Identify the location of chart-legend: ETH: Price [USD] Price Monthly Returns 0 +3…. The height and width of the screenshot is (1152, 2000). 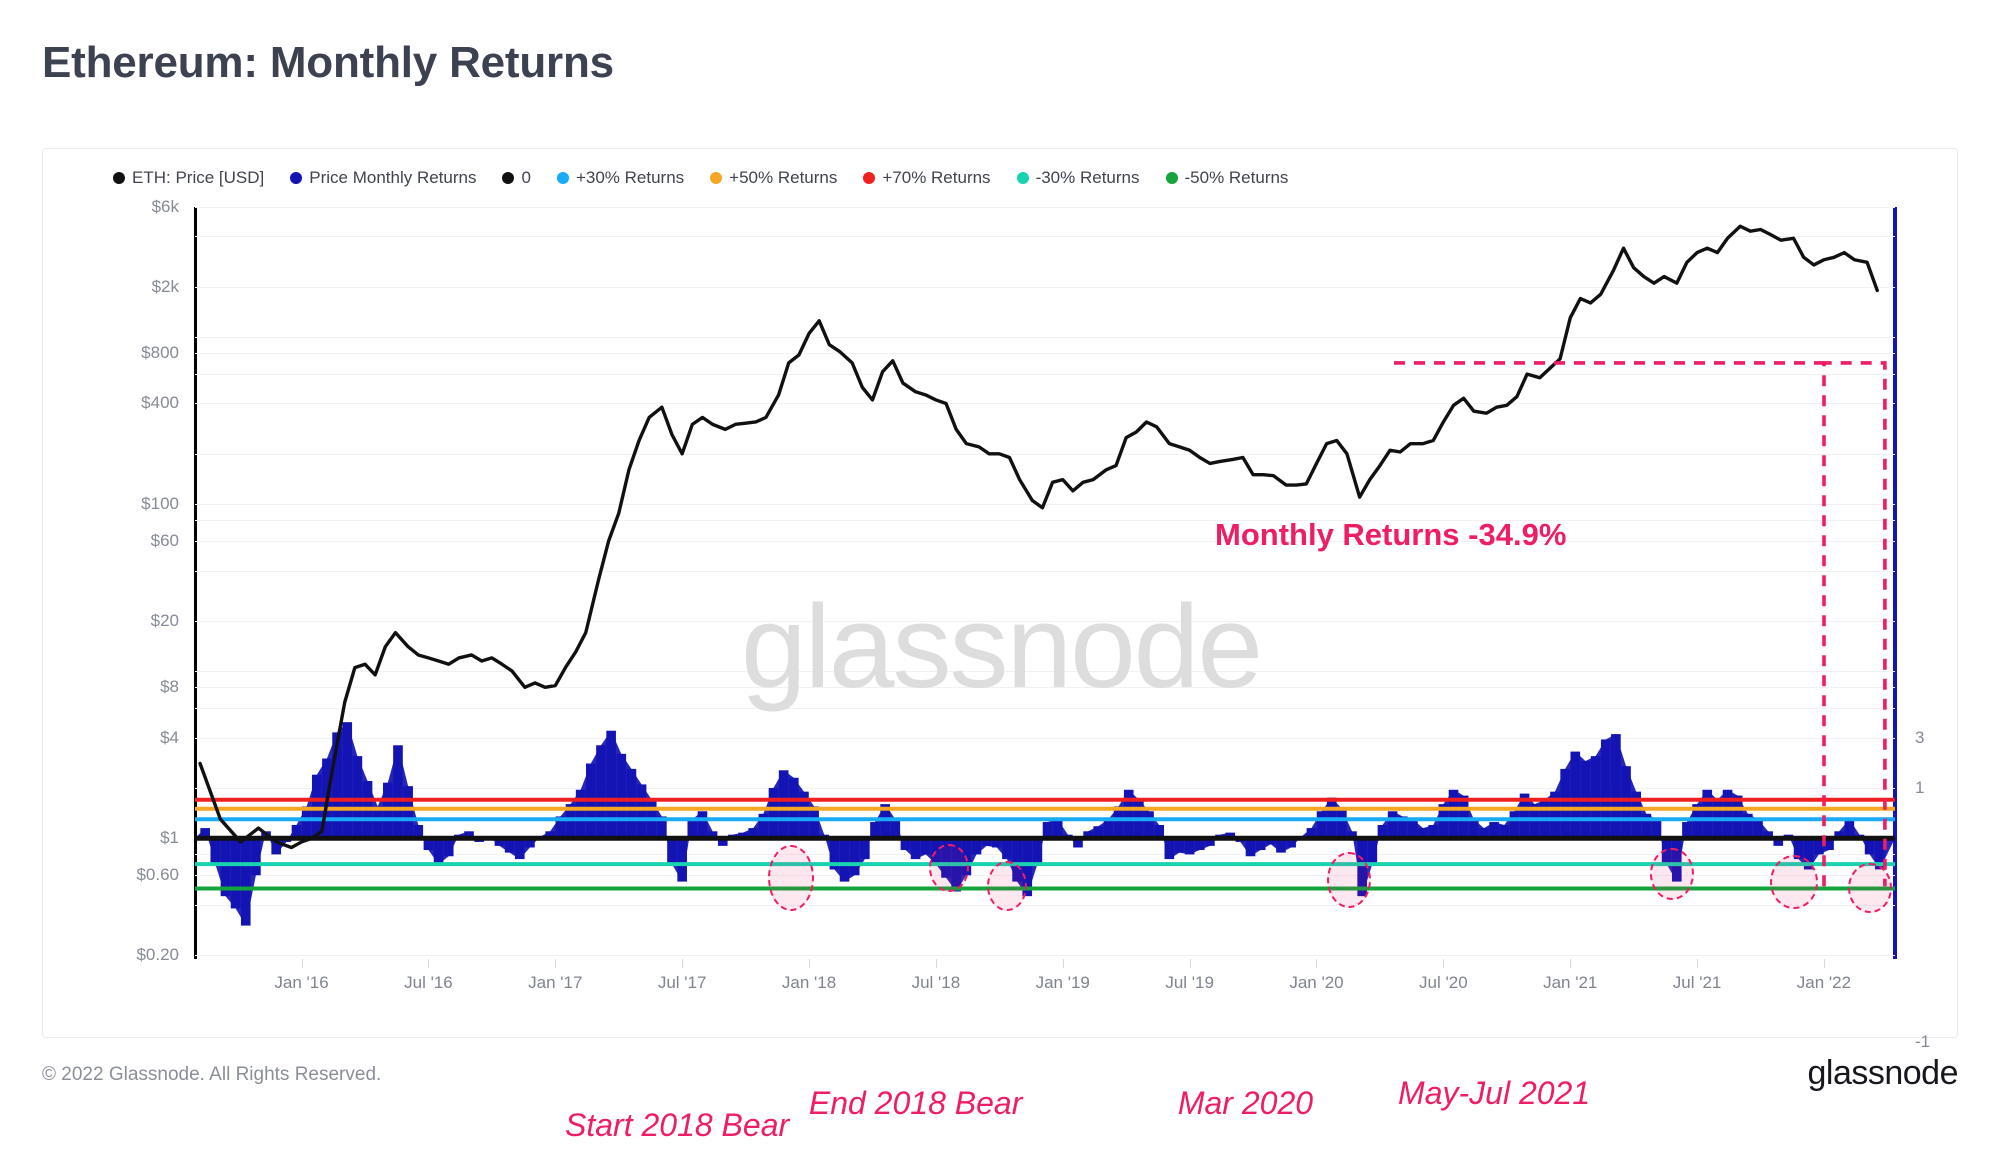
(713, 178).